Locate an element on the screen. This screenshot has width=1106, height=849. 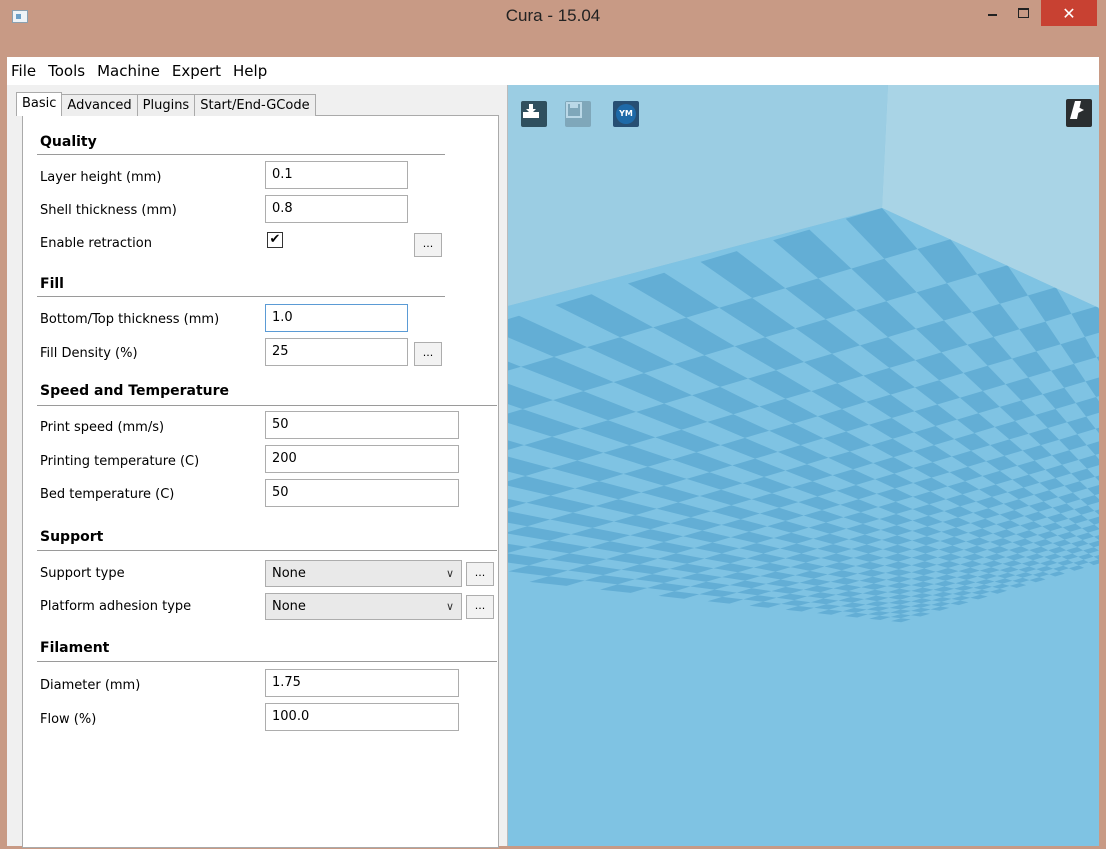
menu-help: Help is located at coordinates (250, 71).